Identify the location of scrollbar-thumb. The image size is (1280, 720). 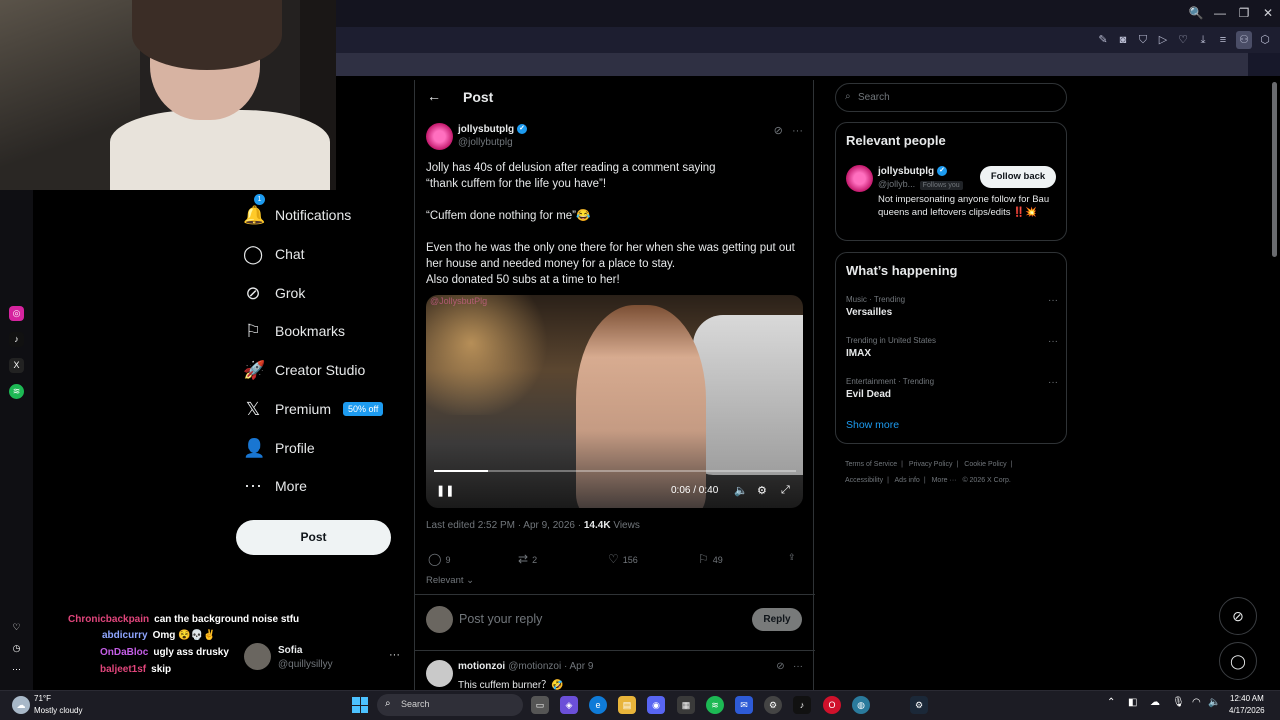
(1274, 169).